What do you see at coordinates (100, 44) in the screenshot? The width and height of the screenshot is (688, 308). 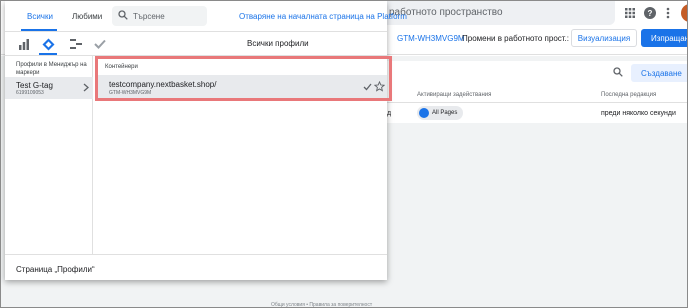 I see `surveys-icon` at bounding box center [100, 44].